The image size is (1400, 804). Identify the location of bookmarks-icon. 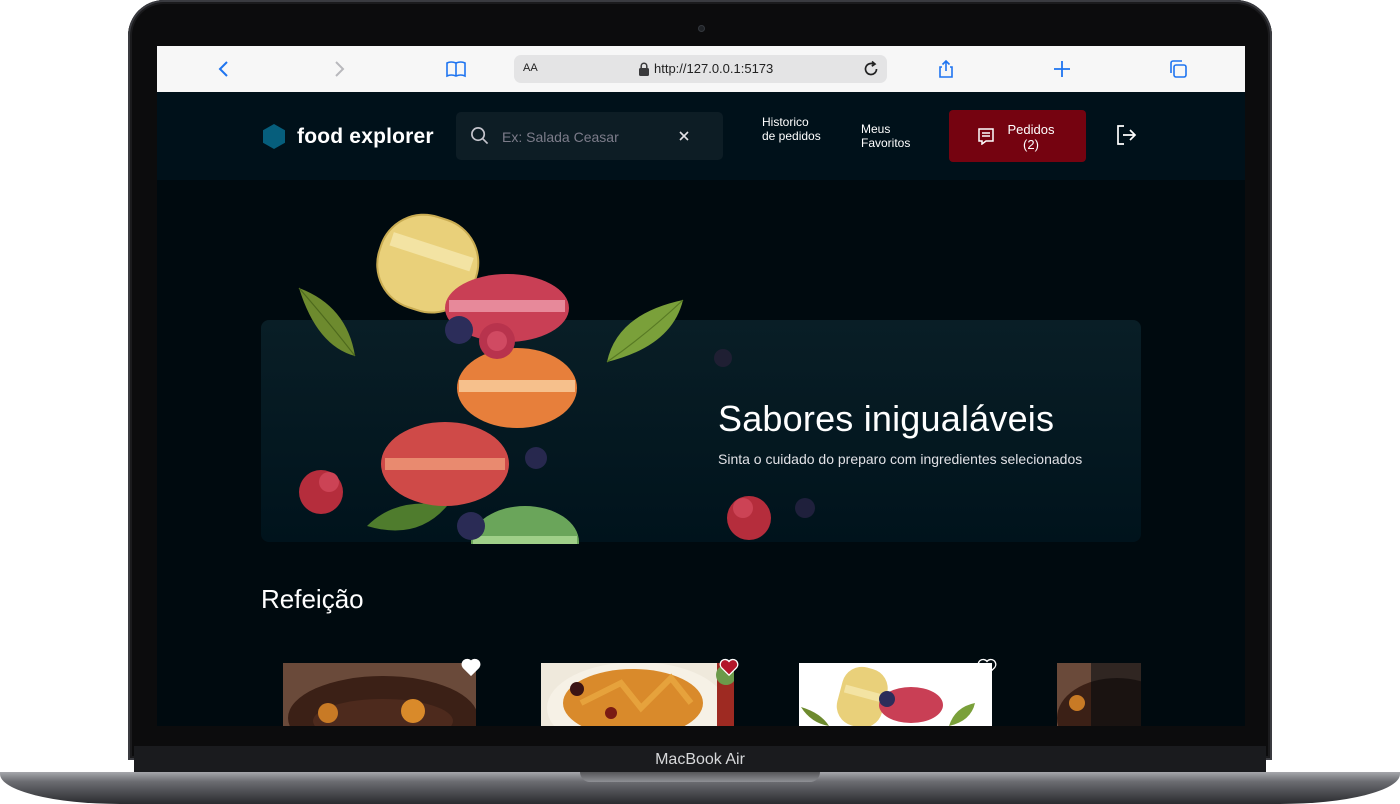
(456, 69).